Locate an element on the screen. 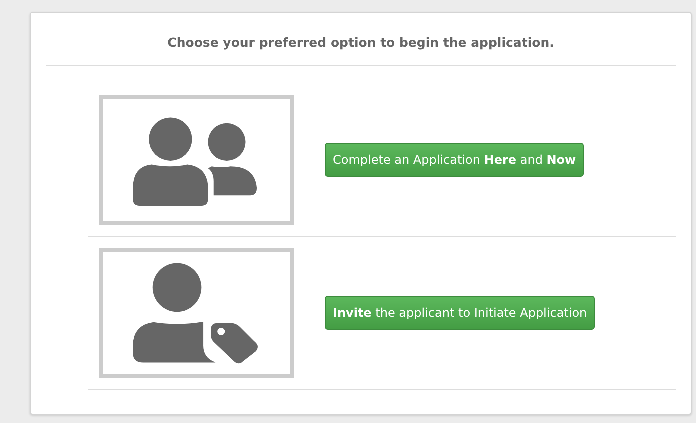  option-button: Complete an Application Here and Now is located at coordinates (454, 160).